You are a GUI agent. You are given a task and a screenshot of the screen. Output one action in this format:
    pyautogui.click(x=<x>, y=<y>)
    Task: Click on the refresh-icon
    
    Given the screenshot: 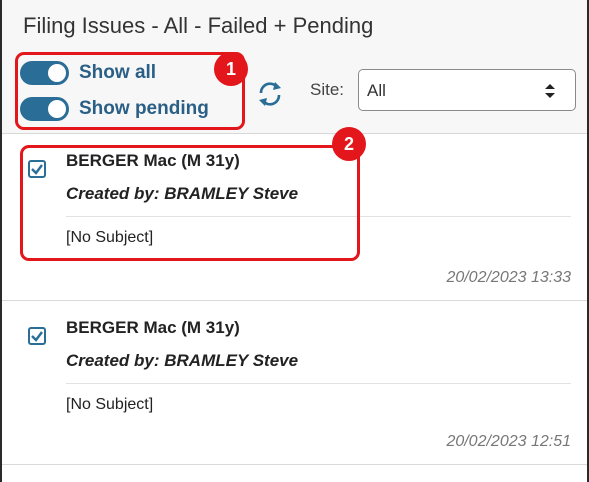 What is the action you would take?
    pyautogui.click(x=270, y=94)
    